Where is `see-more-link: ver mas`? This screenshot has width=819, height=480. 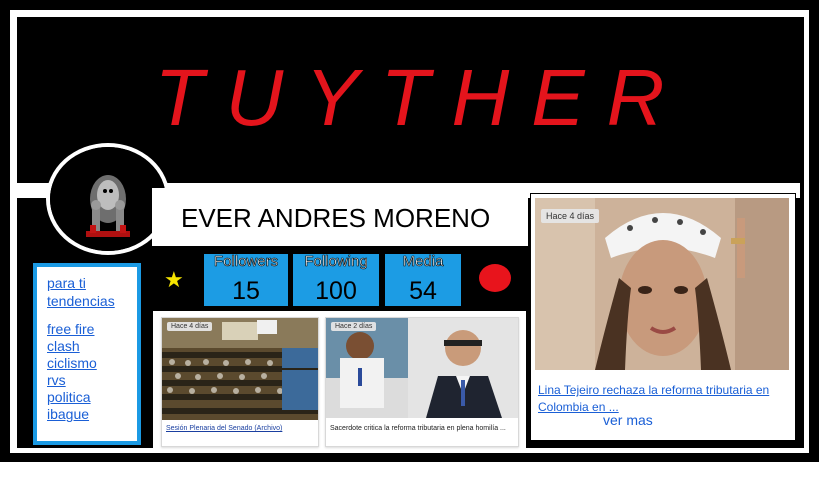 see-more-link: ver mas is located at coordinates (628, 420).